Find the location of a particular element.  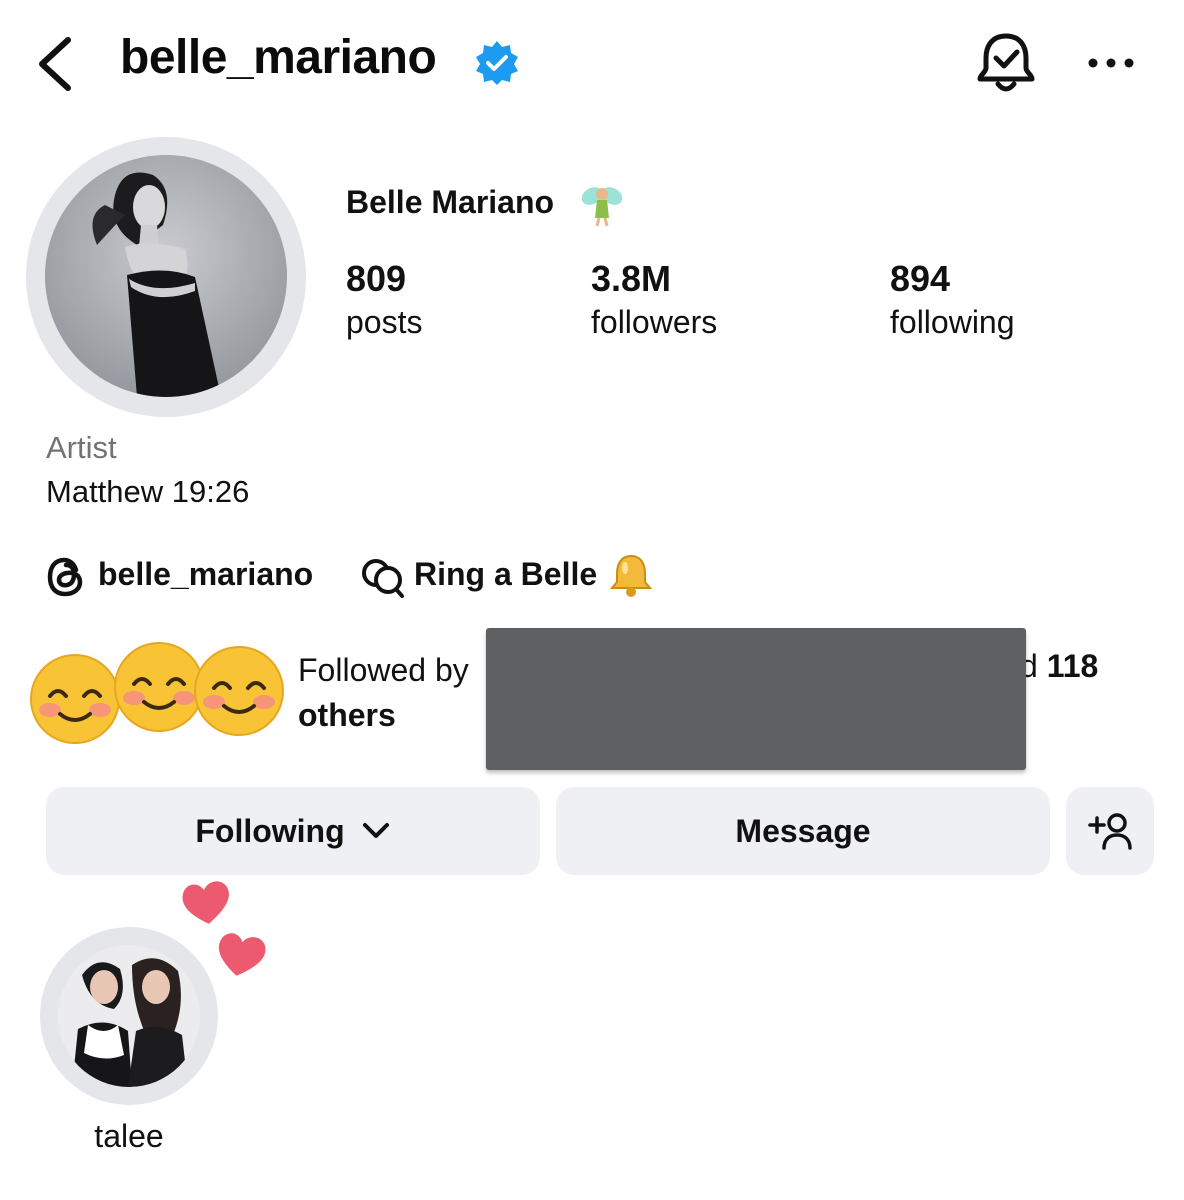

profile-bio: Matthew 19:26 is located at coordinates (148, 491).